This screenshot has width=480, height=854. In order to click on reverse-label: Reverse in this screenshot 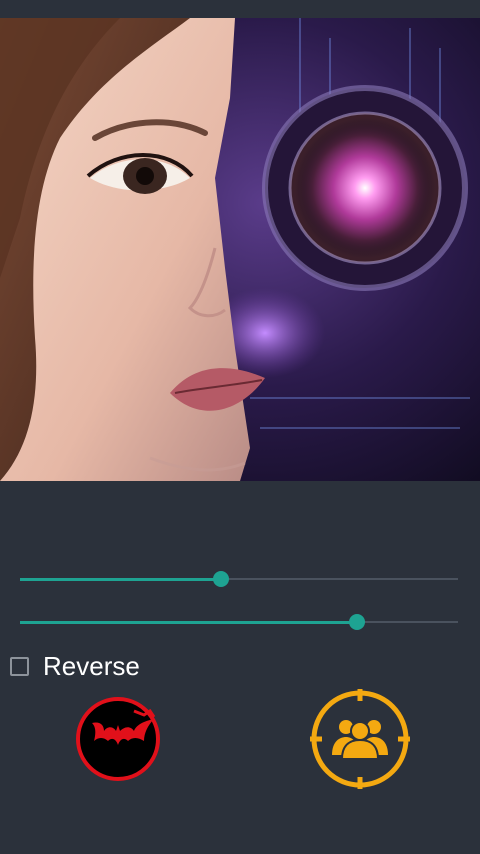, I will do `click(91, 666)`.